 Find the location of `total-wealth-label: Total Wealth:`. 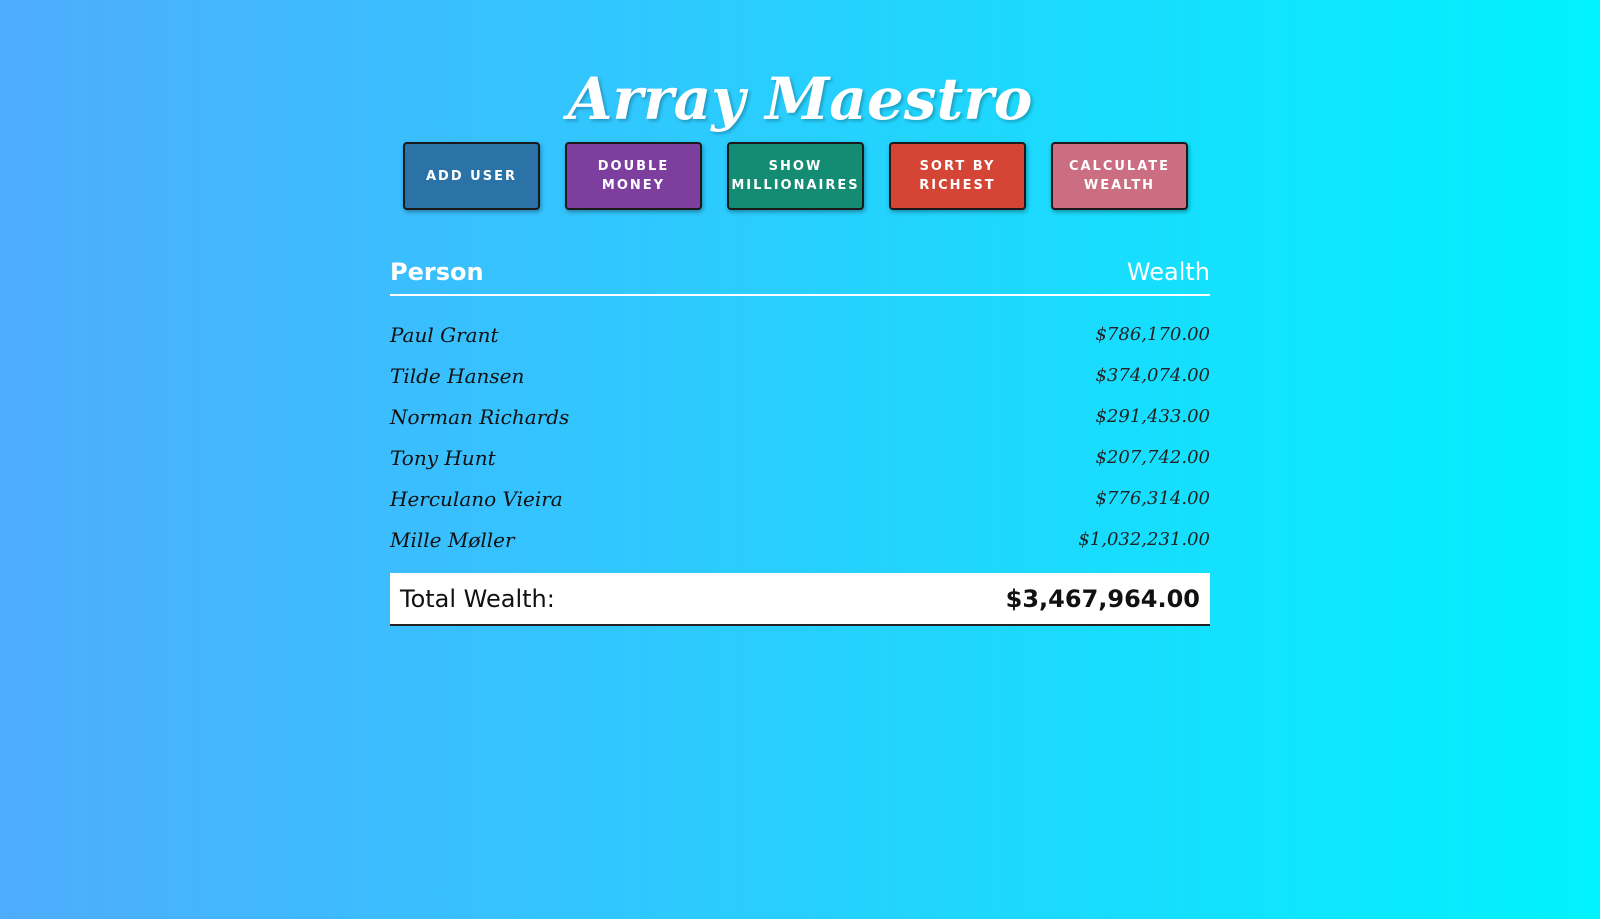

total-wealth-label: Total Wealth: is located at coordinates (477, 598).